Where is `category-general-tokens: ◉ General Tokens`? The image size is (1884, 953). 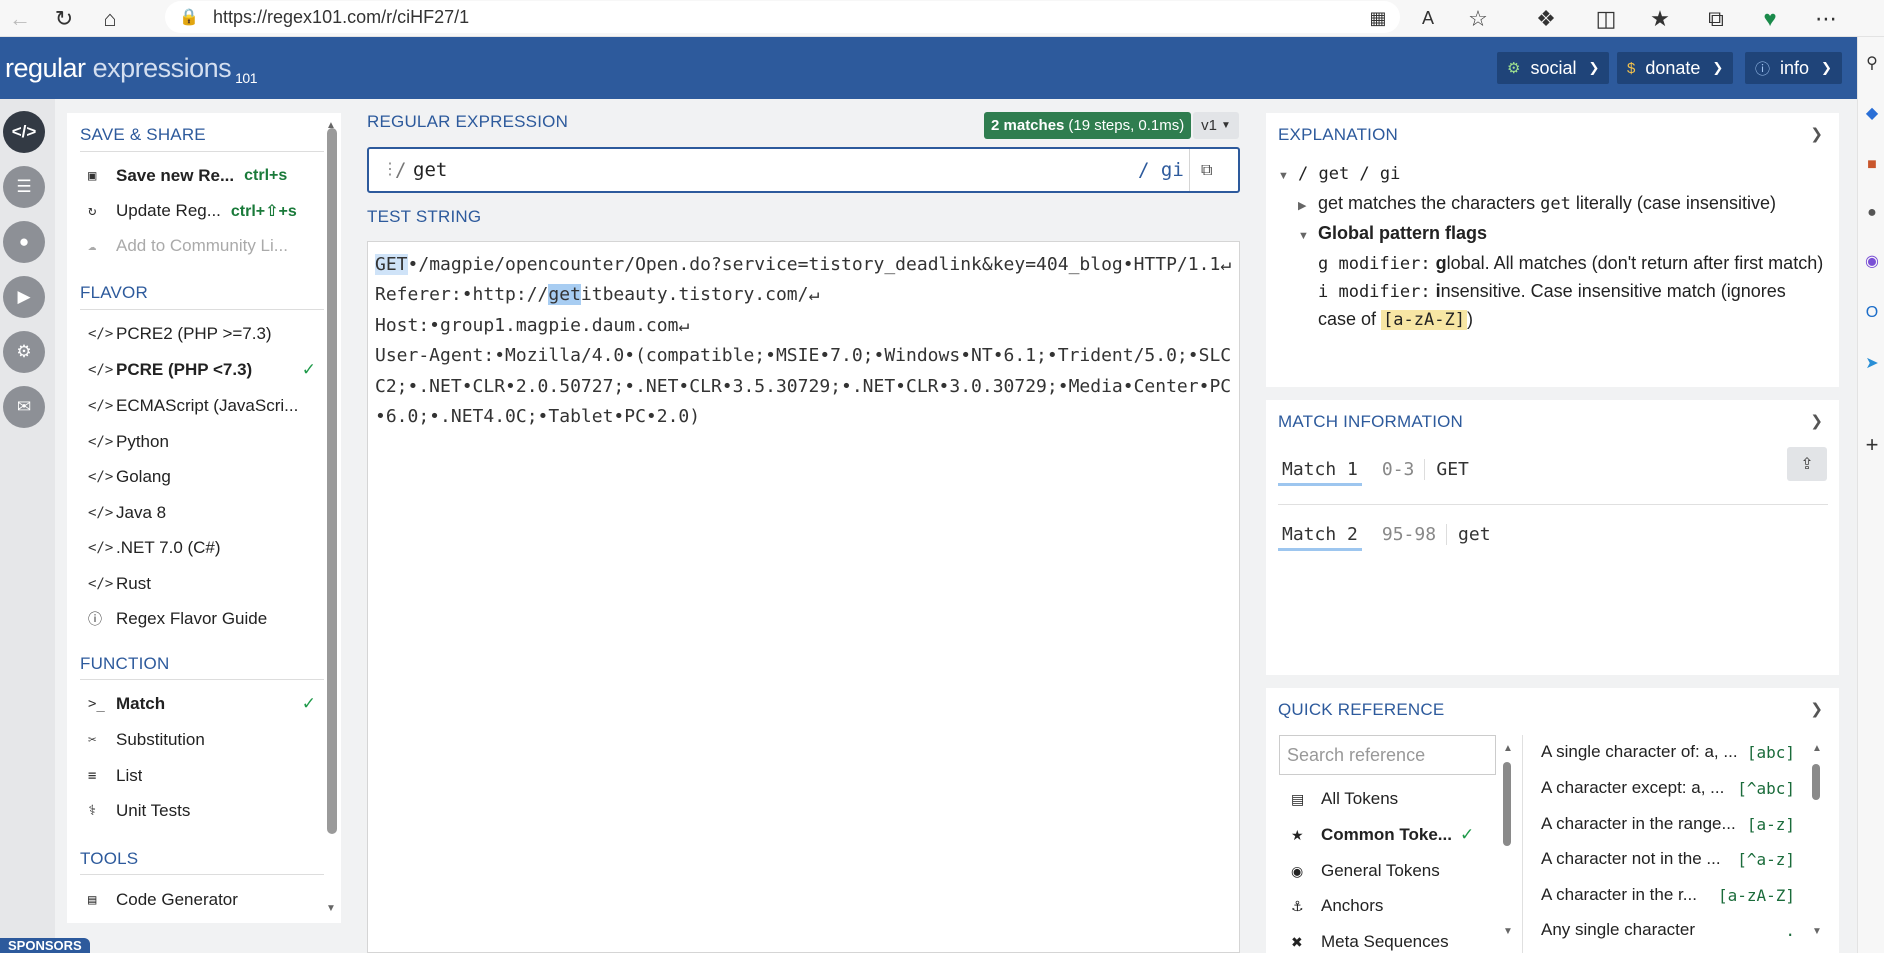
category-general-tokens: ◉ General Tokens is located at coordinates (1396, 871).